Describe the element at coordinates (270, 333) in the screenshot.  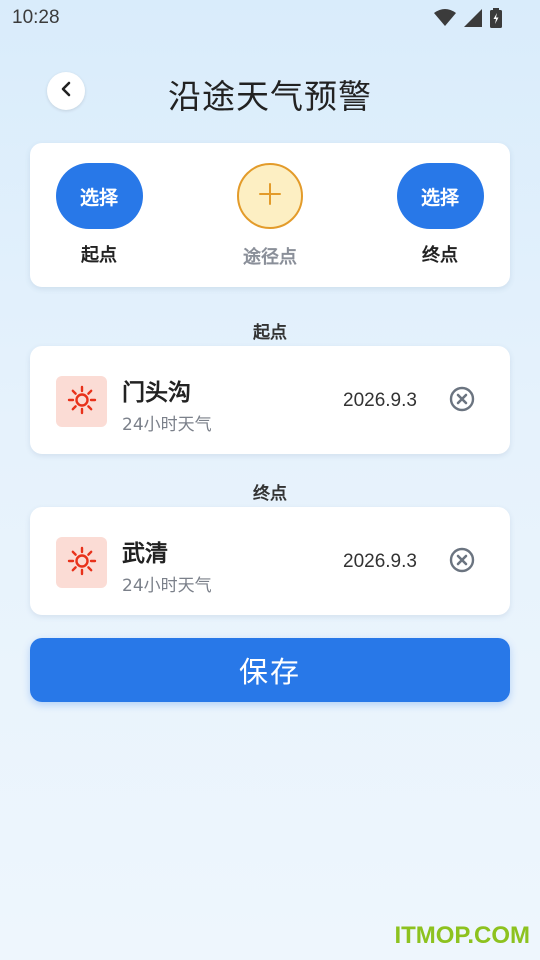
I see `start-section-label: 起点` at that location.